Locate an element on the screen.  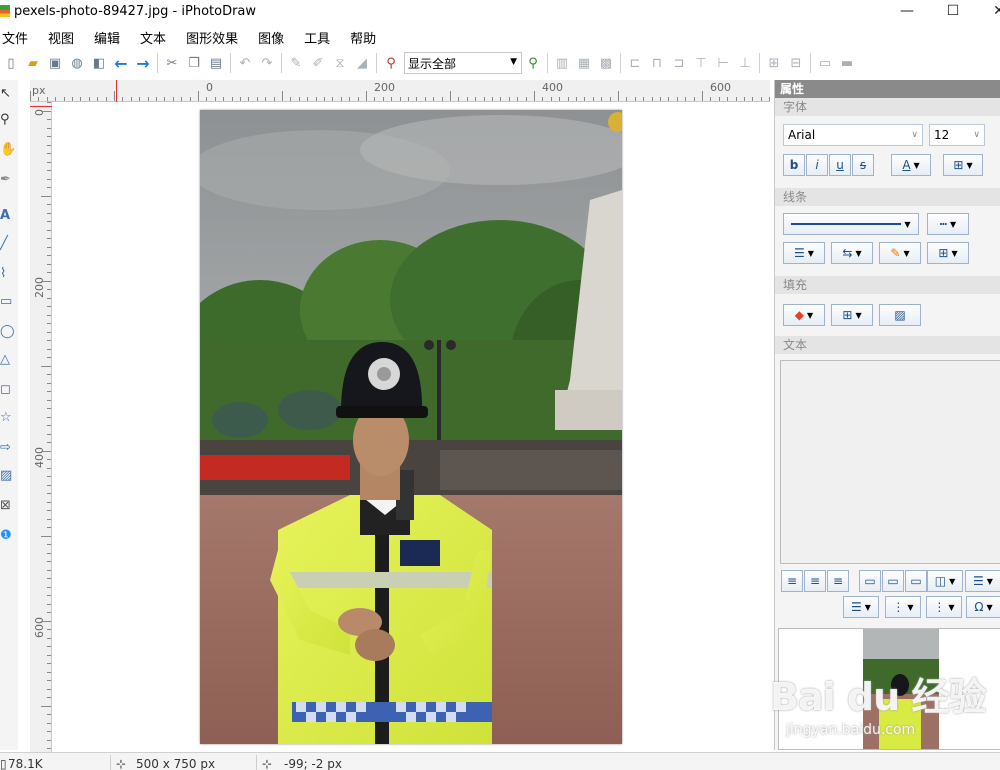
layout-icon: ▦ is located at coordinates (584, 63).